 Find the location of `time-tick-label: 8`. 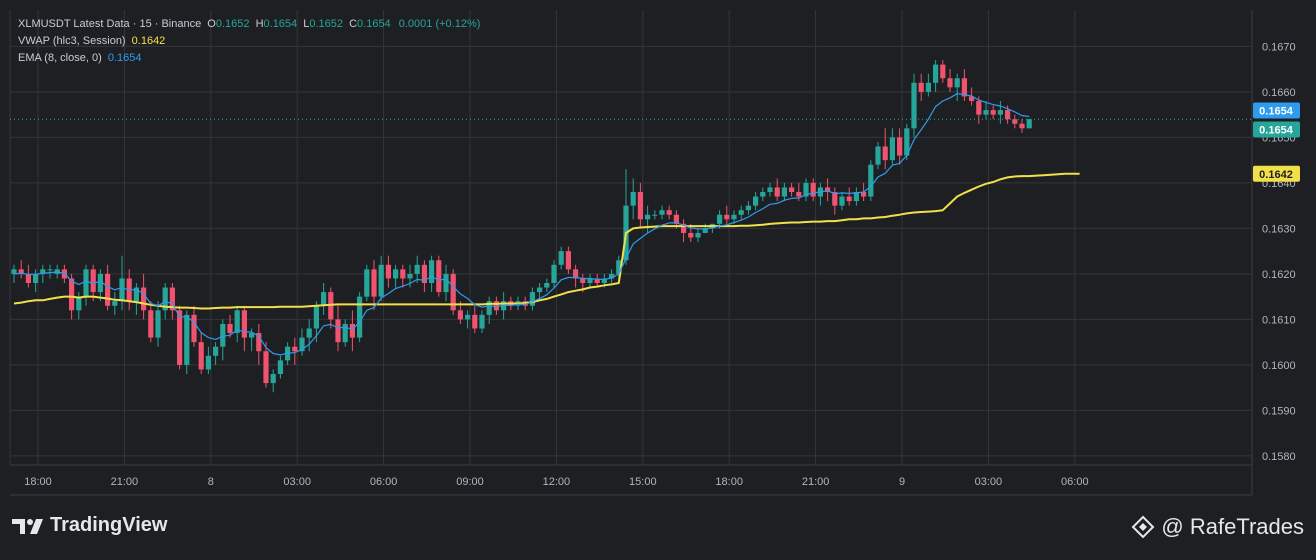

time-tick-label: 8 is located at coordinates (211, 482).